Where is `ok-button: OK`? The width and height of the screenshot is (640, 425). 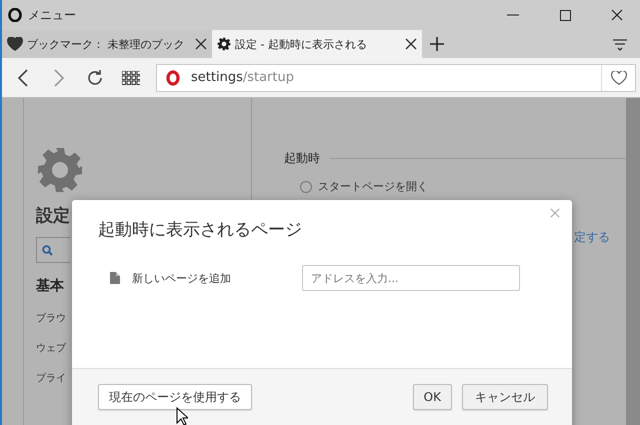
ok-button: OK is located at coordinates (432, 397).